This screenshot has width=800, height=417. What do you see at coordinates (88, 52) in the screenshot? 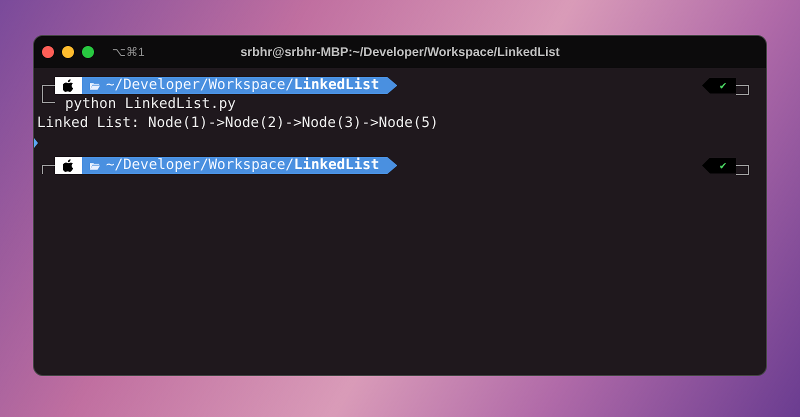
I see `zoom-button` at bounding box center [88, 52].